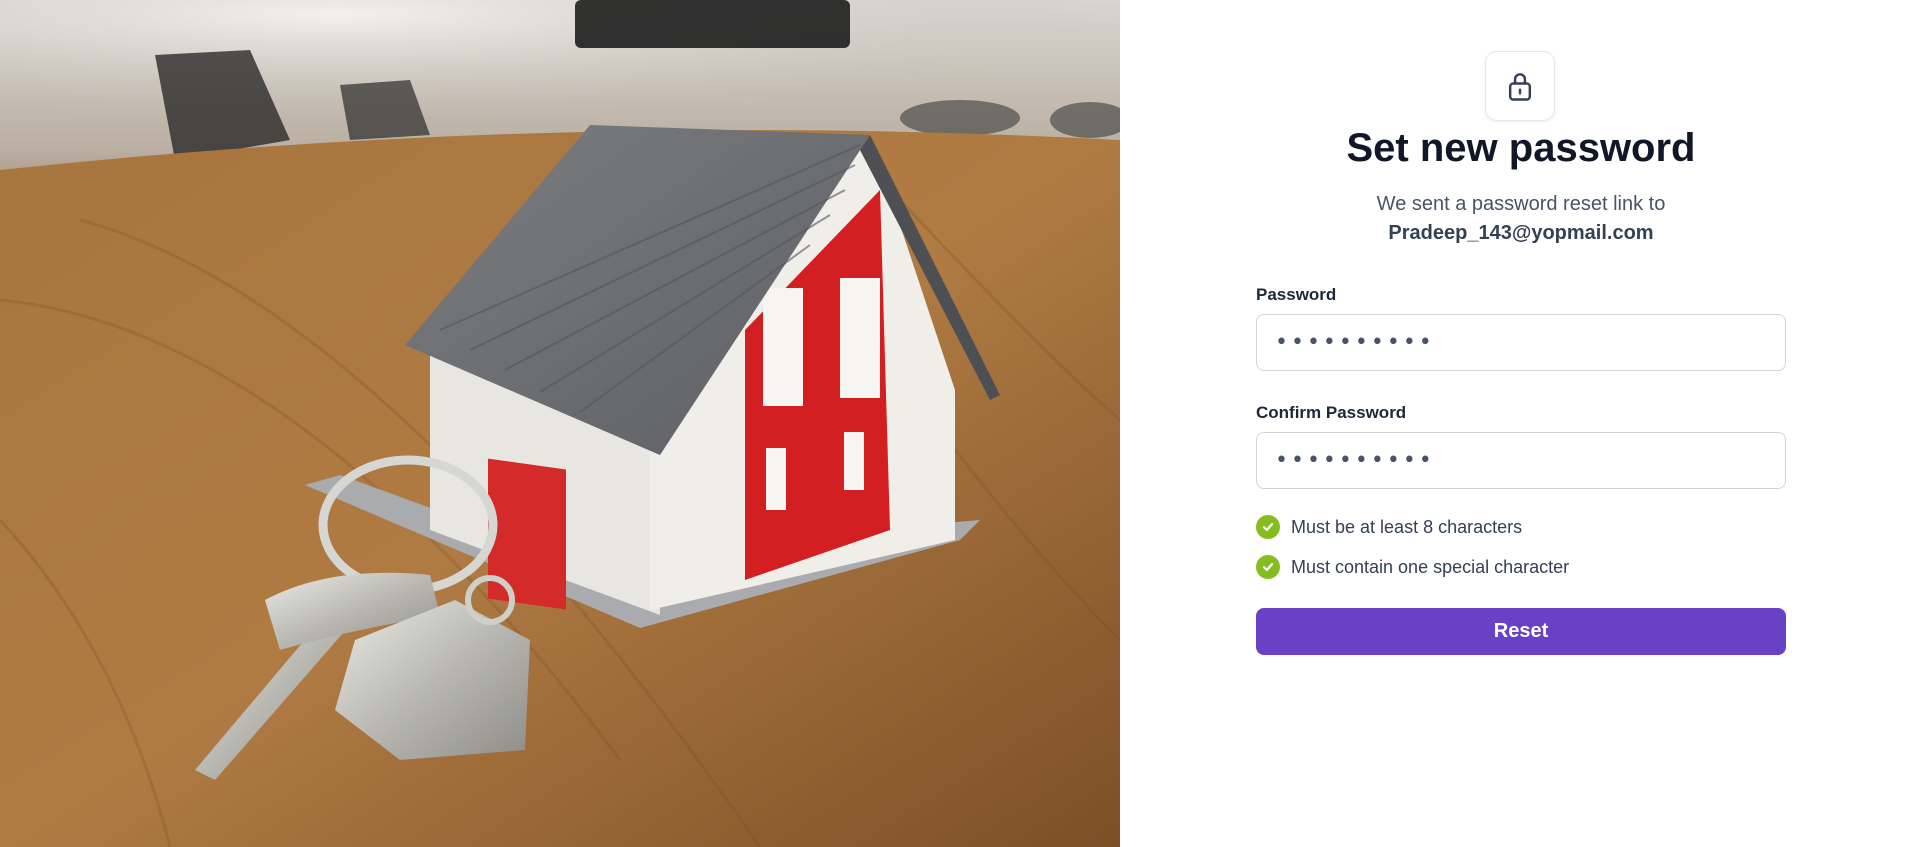  Describe the element at coordinates (1521, 342) in the screenshot. I see `password-field` at that location.